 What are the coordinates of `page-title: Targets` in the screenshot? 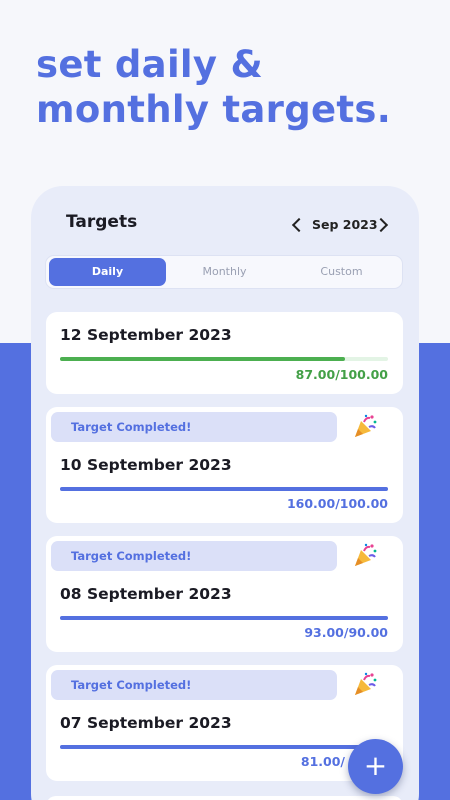 It's located at (102, 222).